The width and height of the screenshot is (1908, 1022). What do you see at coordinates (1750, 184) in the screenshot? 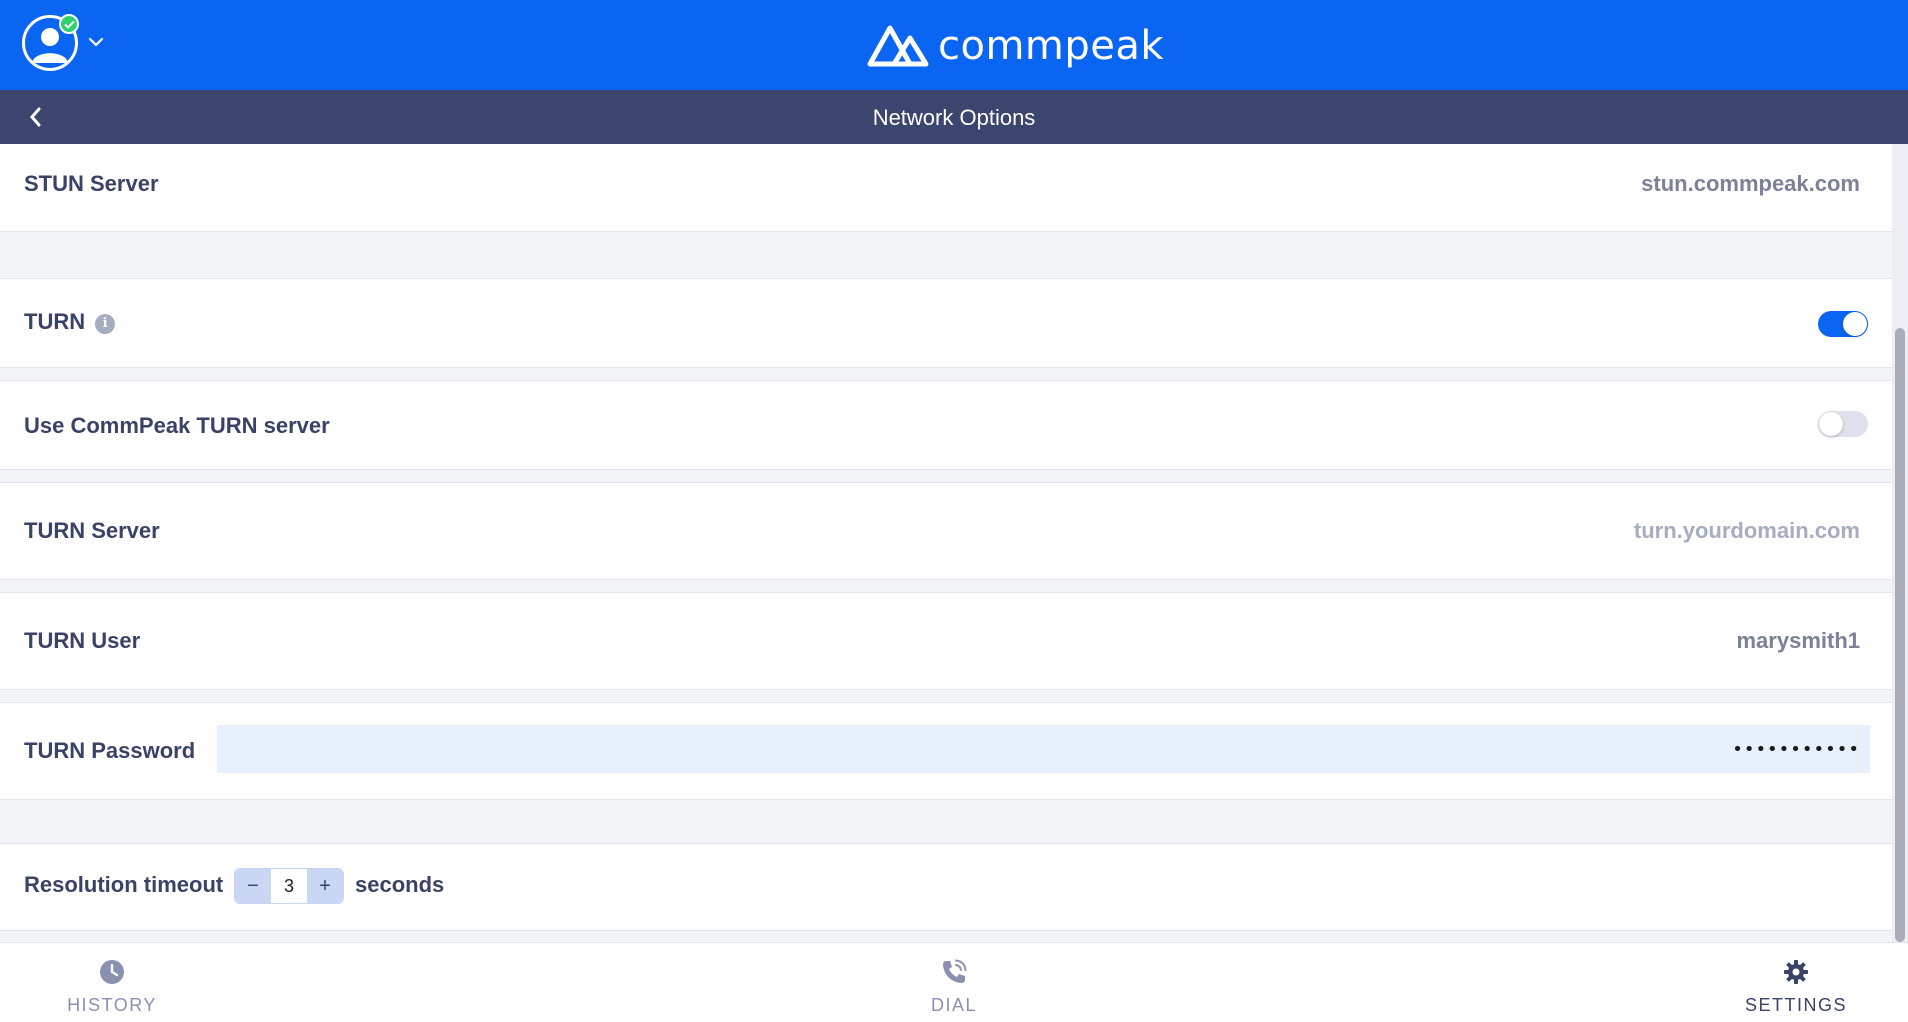
I see `stun-server-value: stun.commpeak.com` at bounding box center [1750, 184].